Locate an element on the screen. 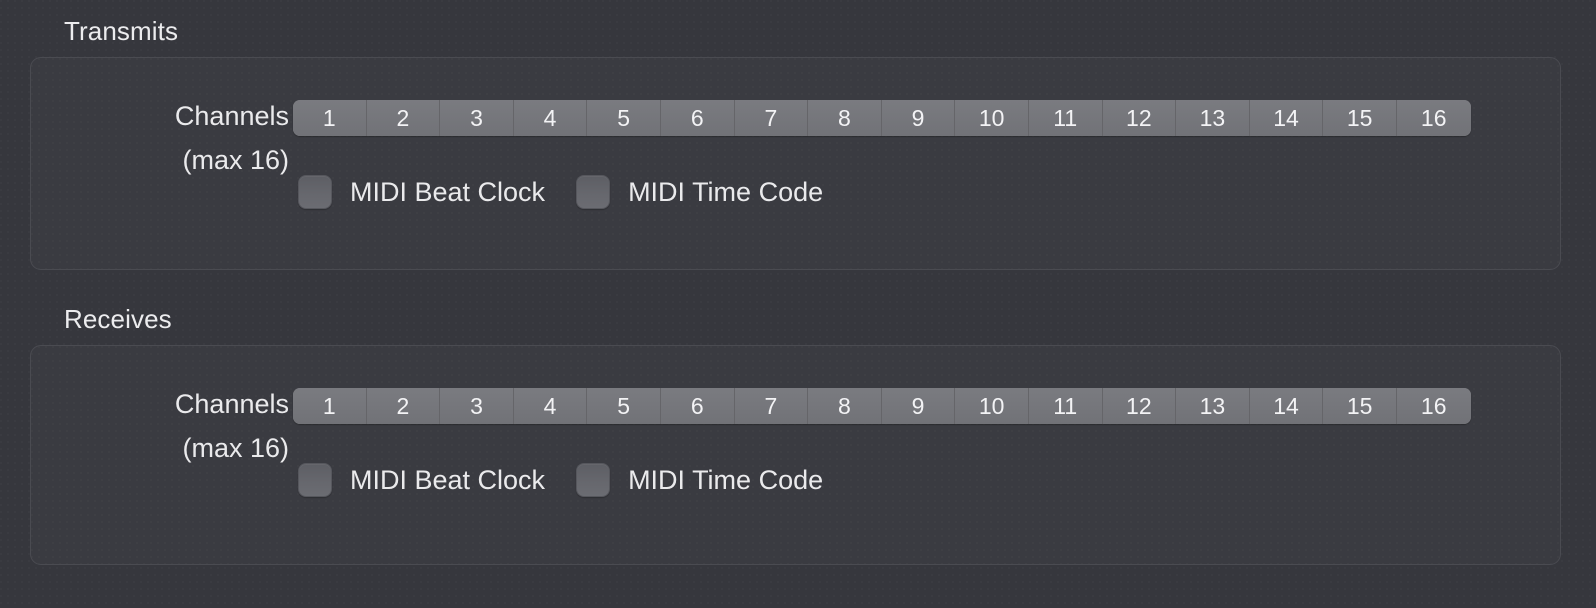  clock-options-transmits: MIDI Beat Clock MIDI Time Code is located at coordinates (560, 192).